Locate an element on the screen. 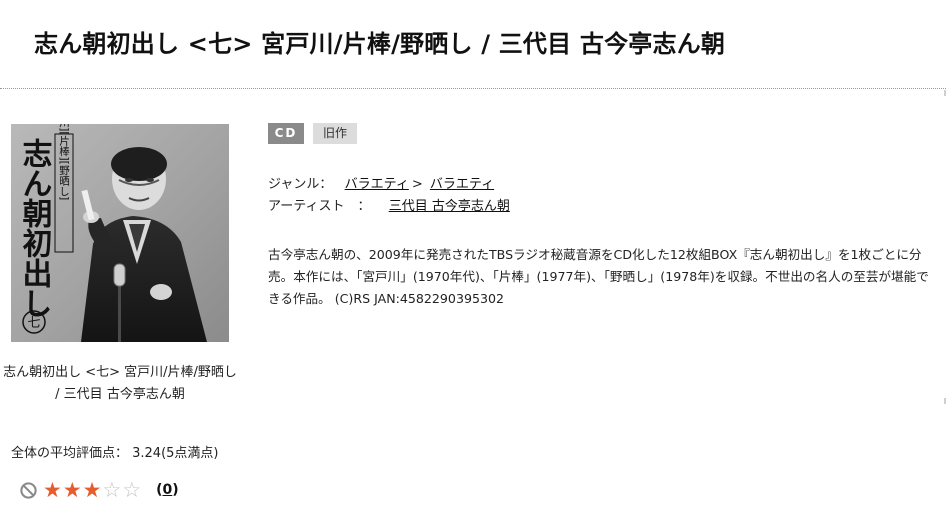 This screenshot has height=509, width=946. review-count: (0) is located at coordinates (167, 490).